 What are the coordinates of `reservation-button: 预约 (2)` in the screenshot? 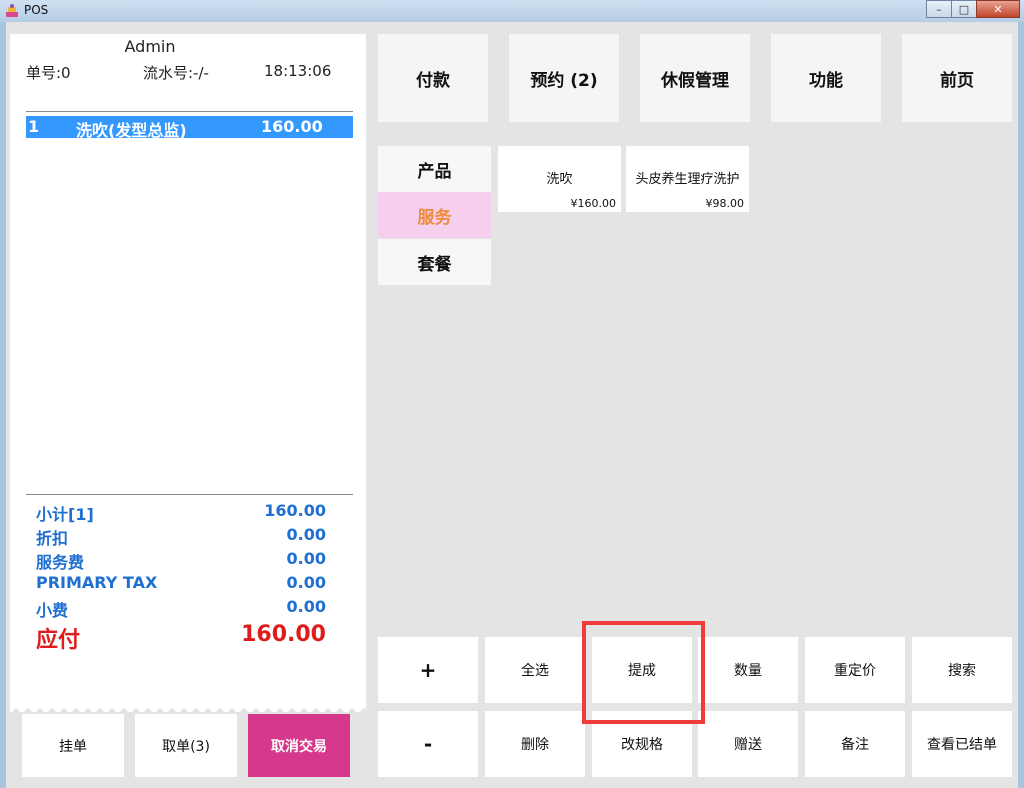 It's located at (564, 78).